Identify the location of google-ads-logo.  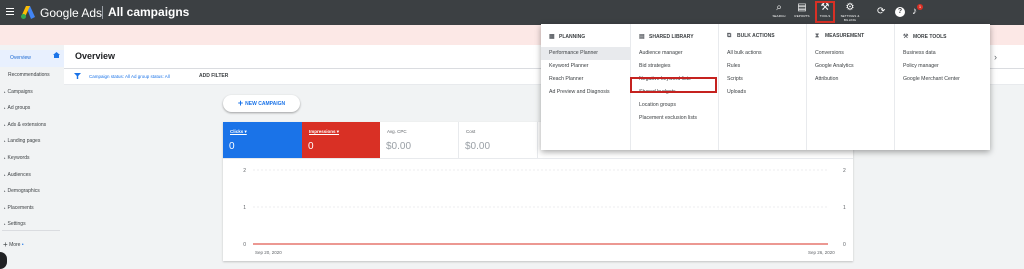
(28, 12).